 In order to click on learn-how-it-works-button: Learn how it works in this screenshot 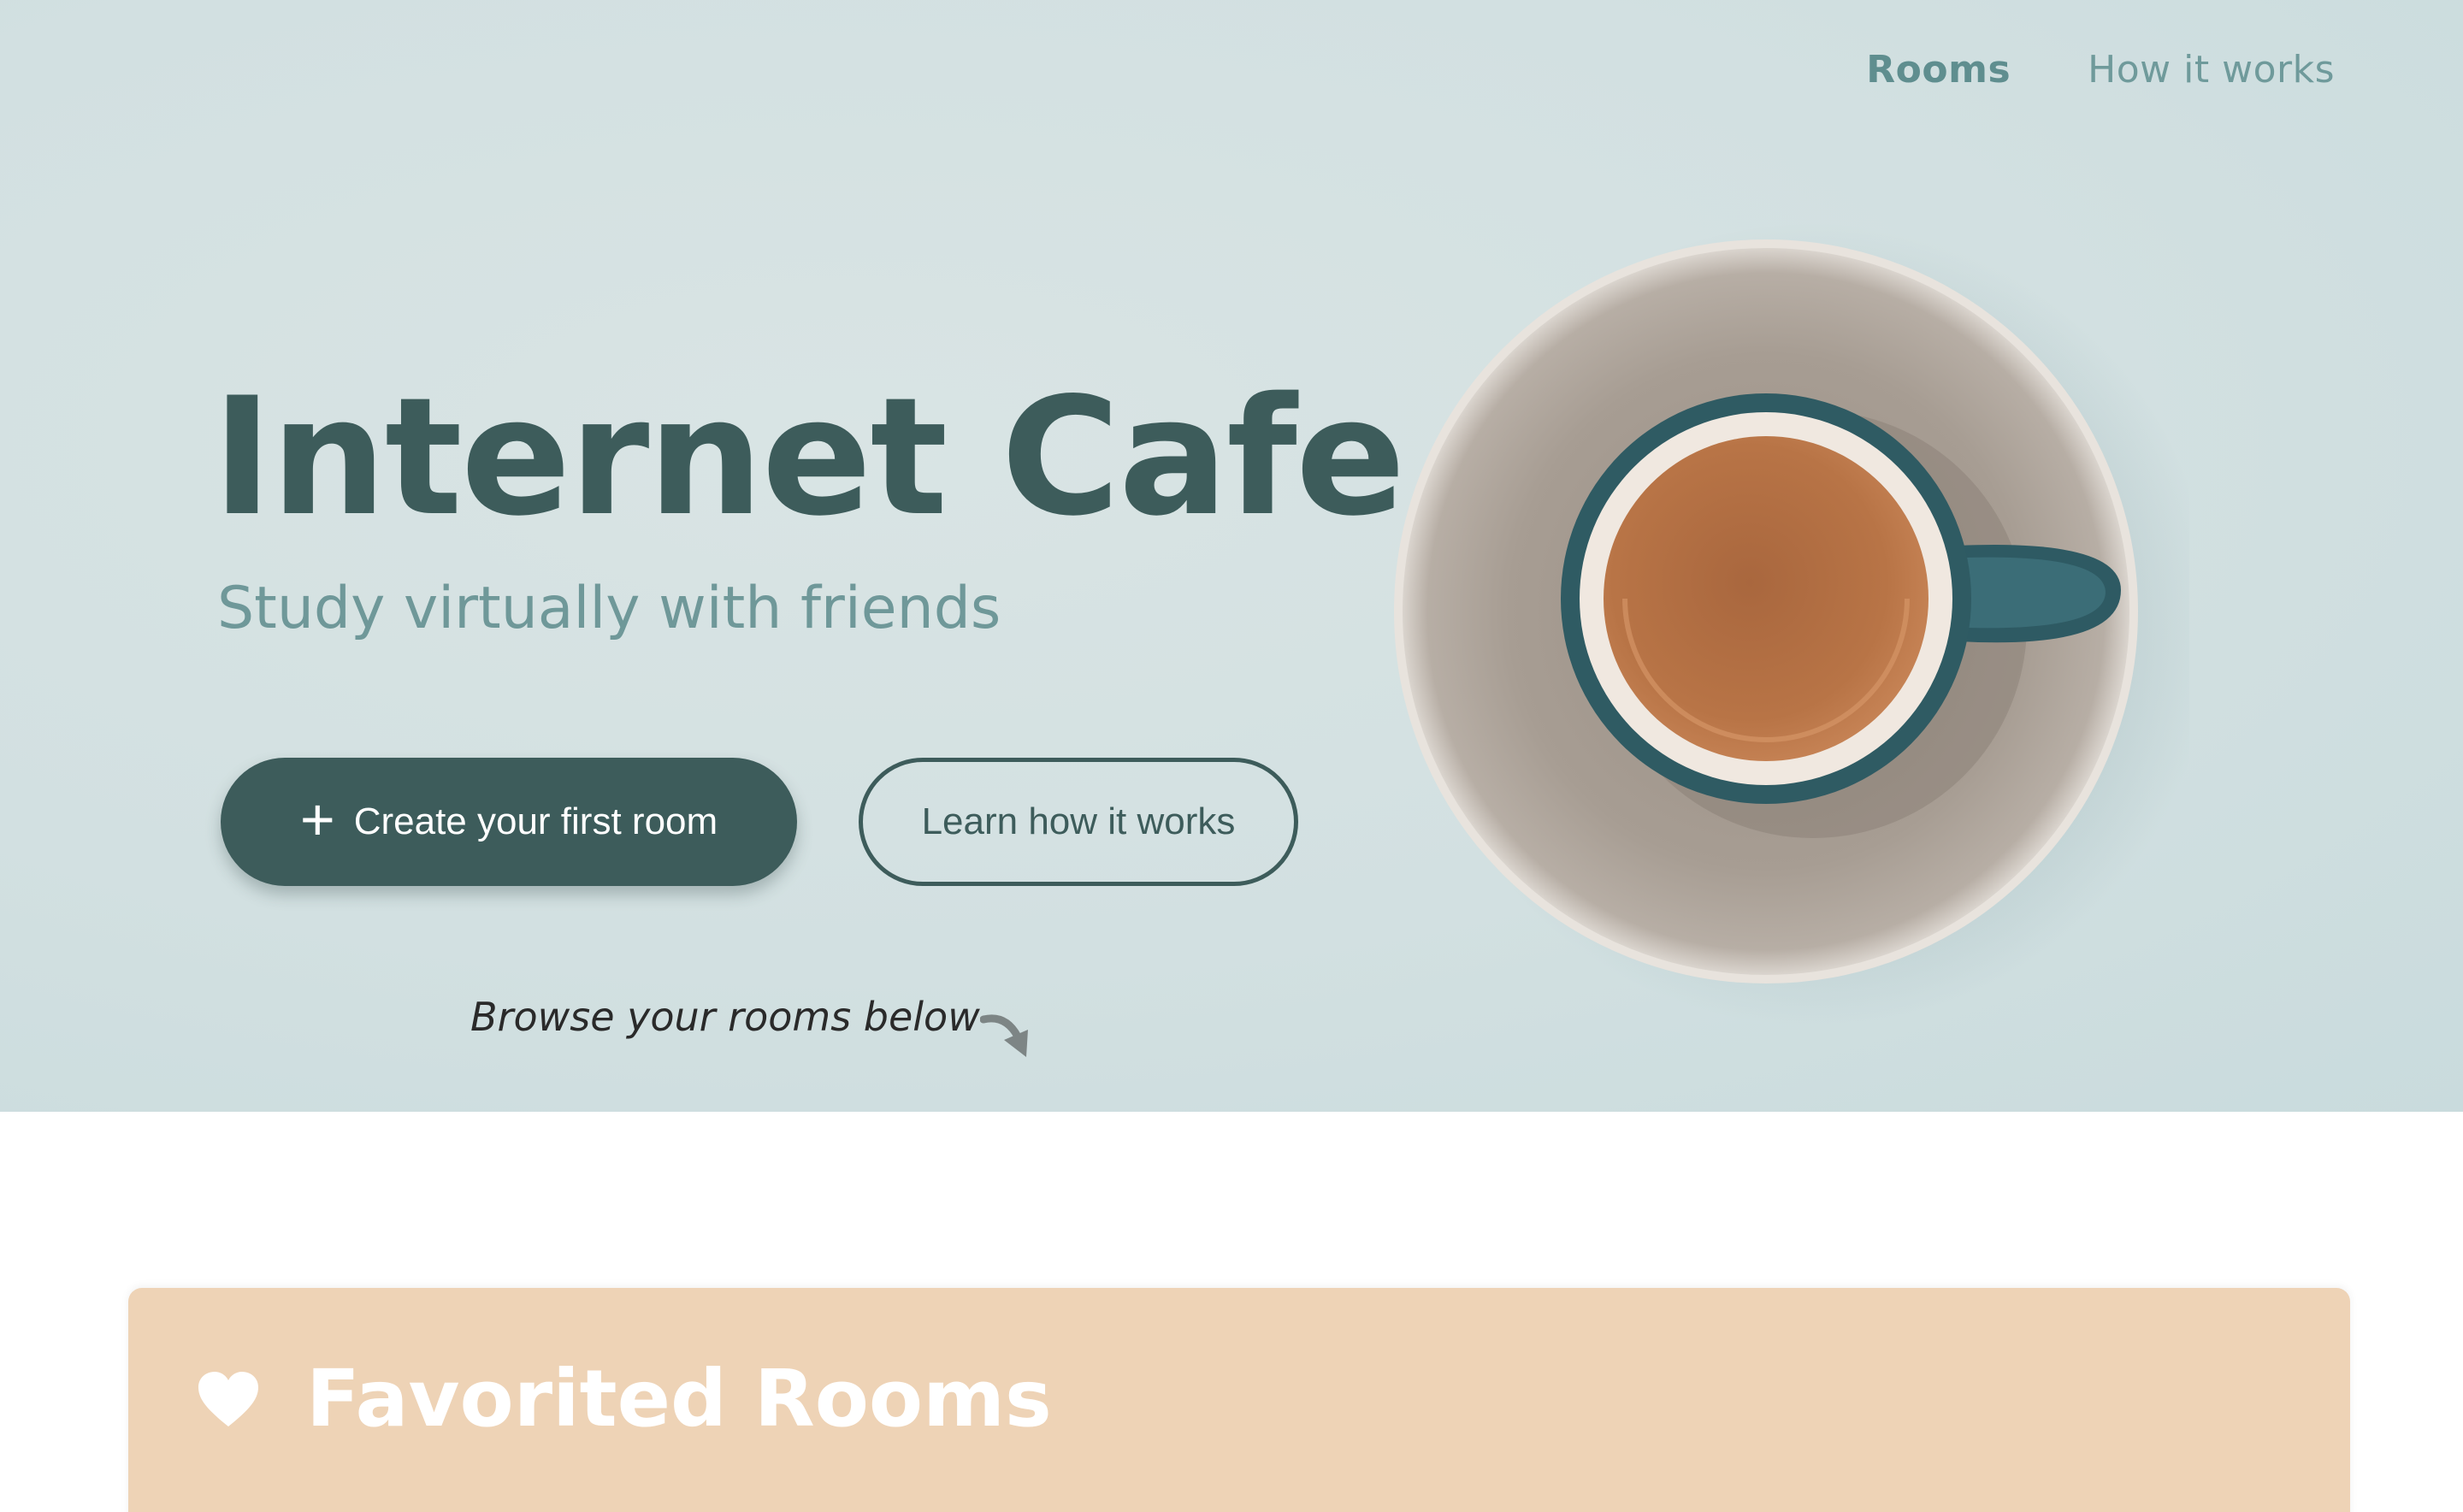, I will do `click(1078, 822)`.